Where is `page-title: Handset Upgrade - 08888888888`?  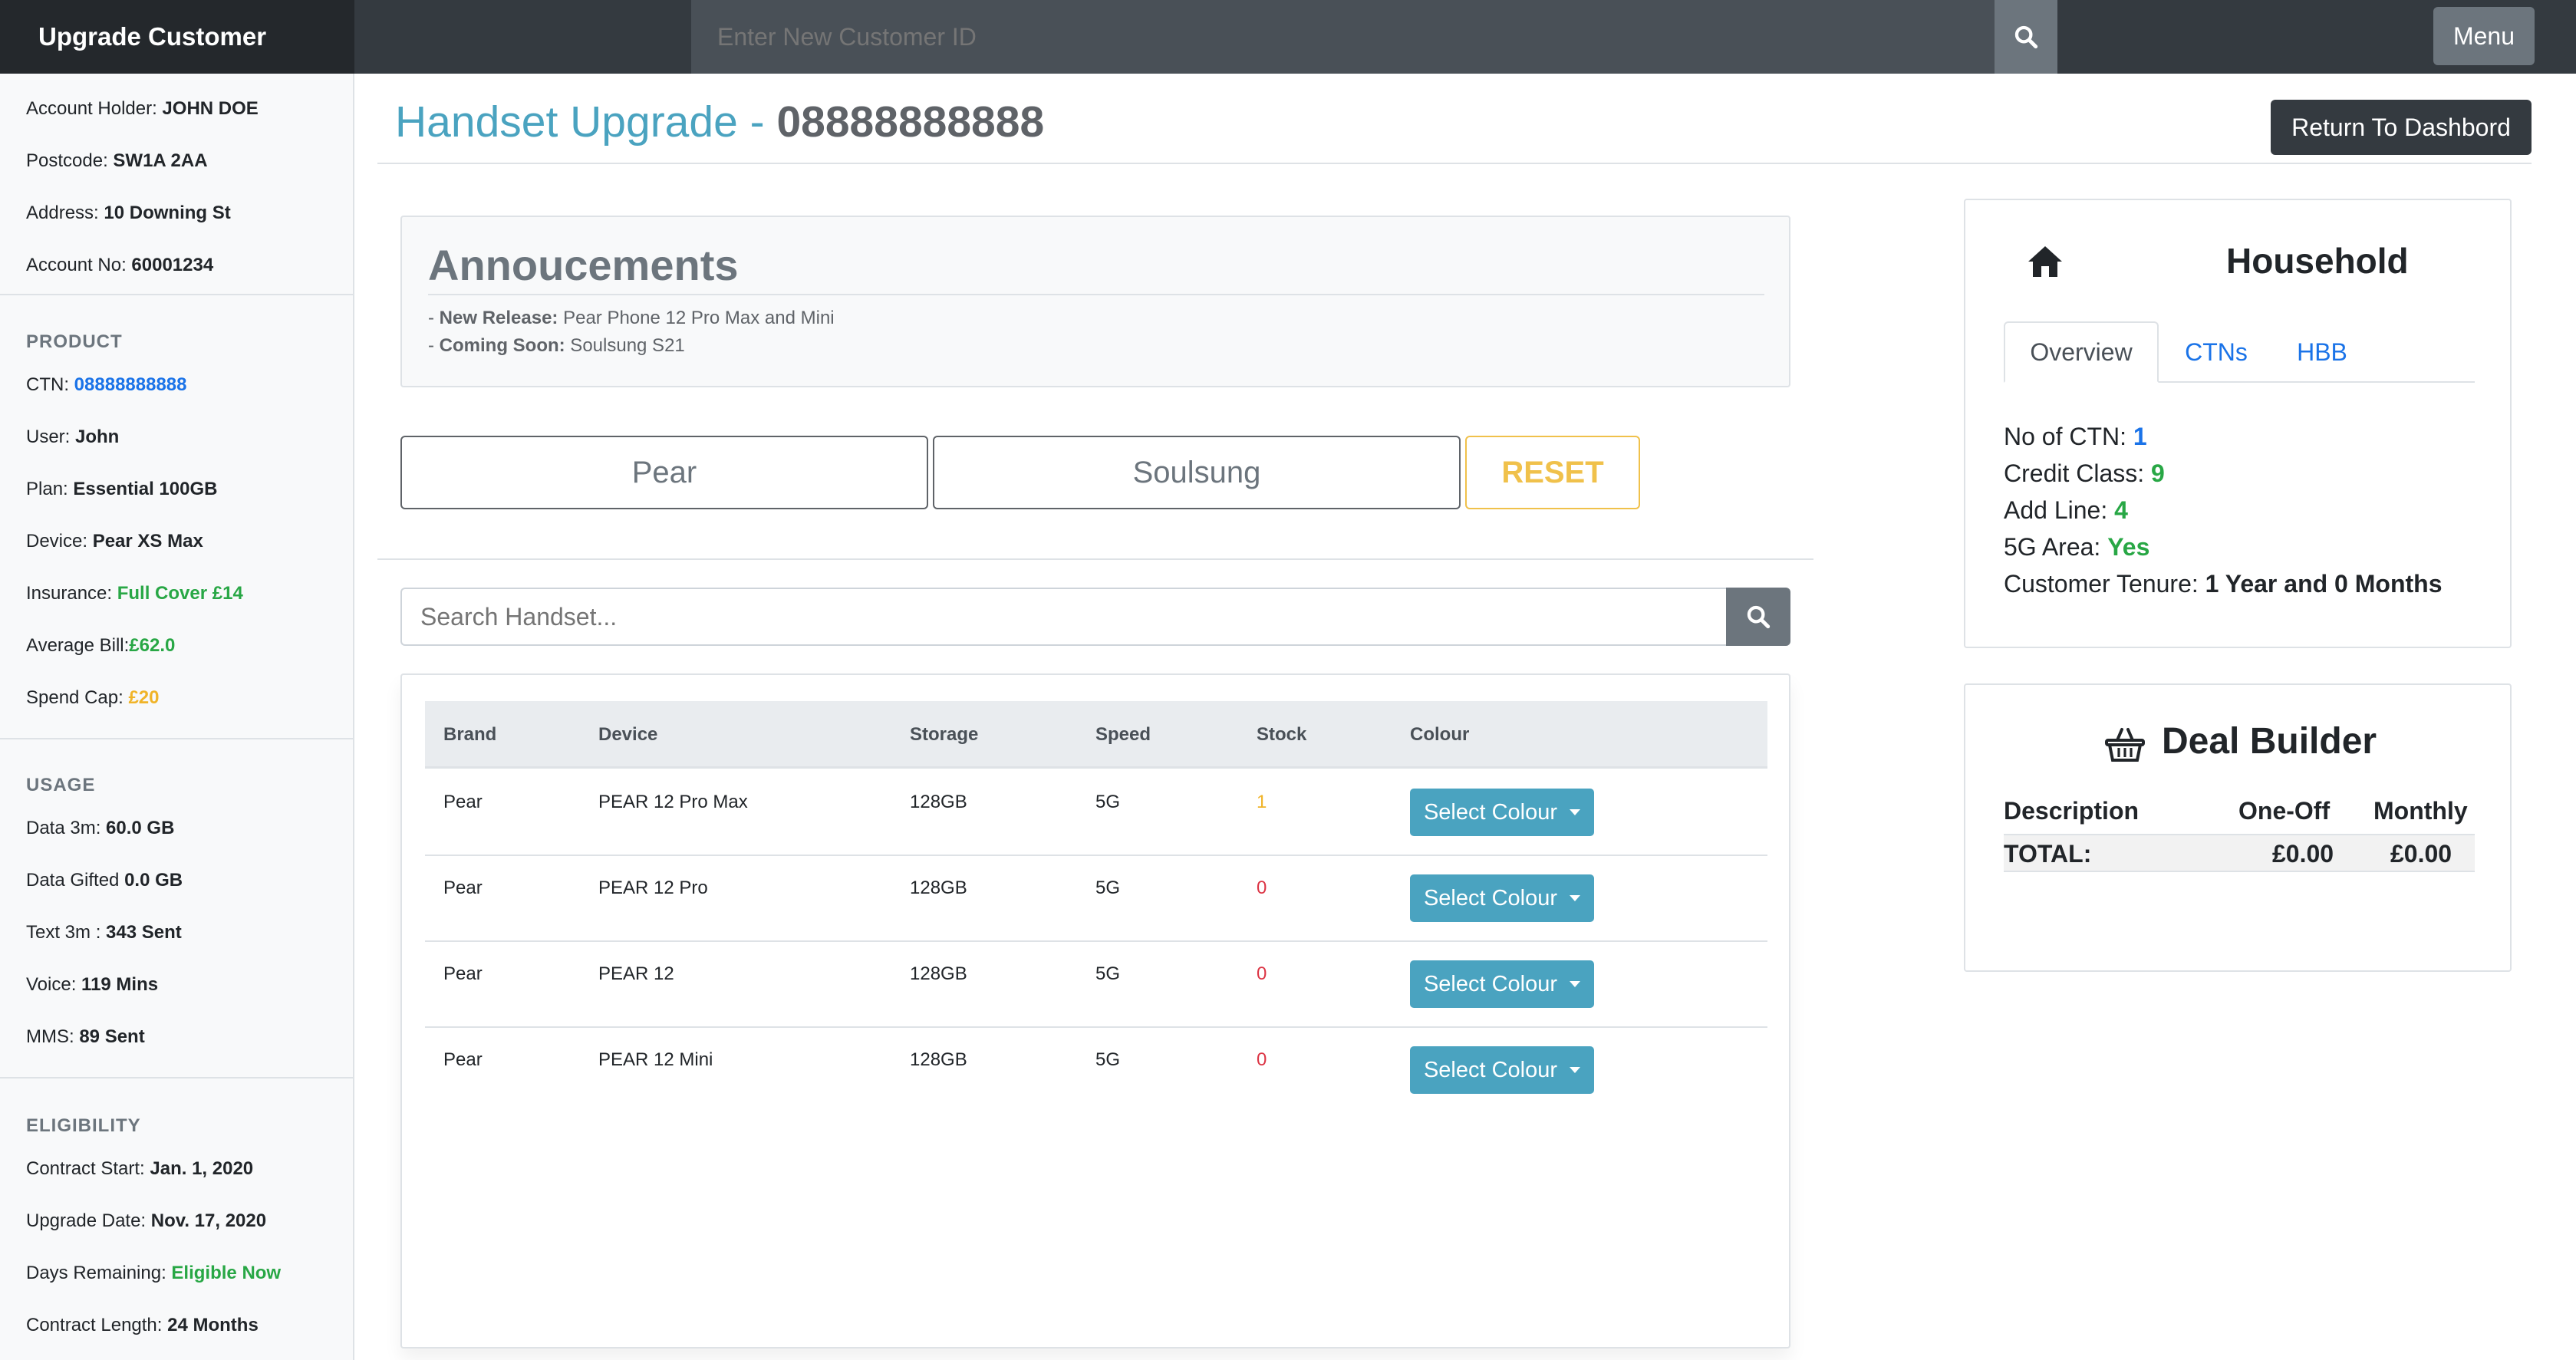 page-title: Handset Upgrade - 08888888888 is located at coordinates (720, 122).